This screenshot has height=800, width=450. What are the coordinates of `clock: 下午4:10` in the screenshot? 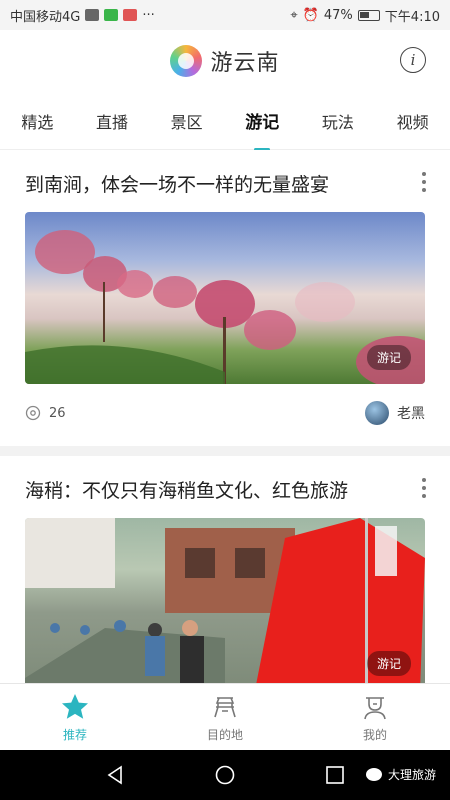 It's located at (412, 17).